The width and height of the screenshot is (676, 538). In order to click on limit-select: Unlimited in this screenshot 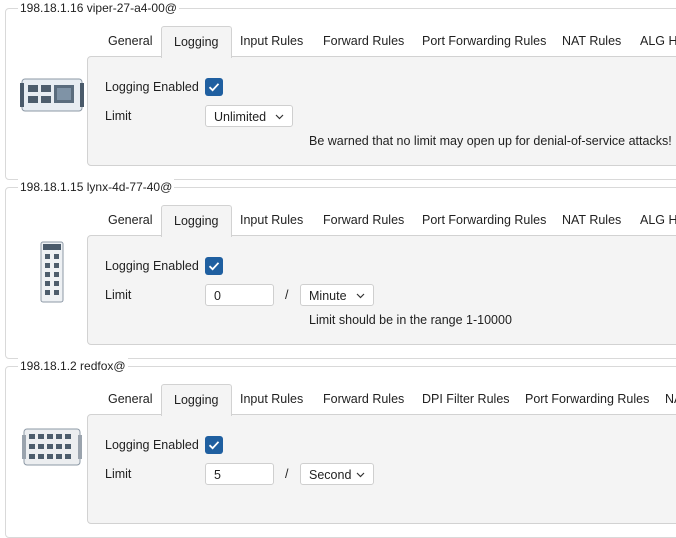, I will do `click(249, 116)`.